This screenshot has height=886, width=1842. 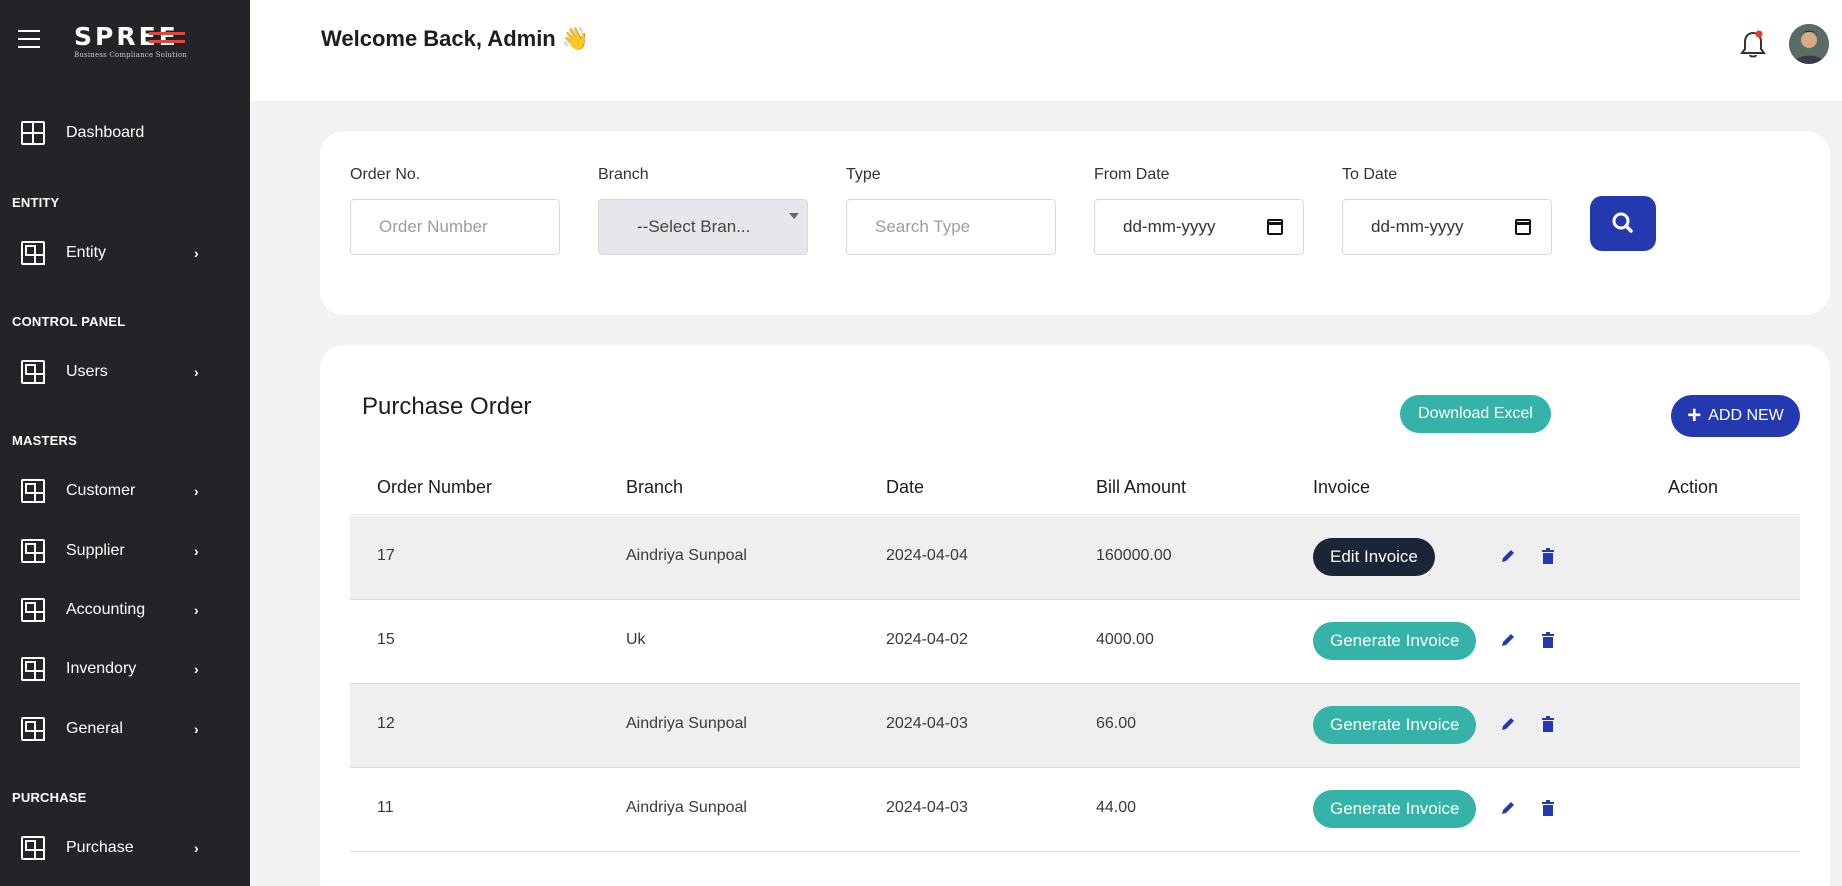 What do you see at coordinates (125, 253) in the screenshot?
I see `sidebar-item-entity: Entity ›` at bounding box center [125, 253].